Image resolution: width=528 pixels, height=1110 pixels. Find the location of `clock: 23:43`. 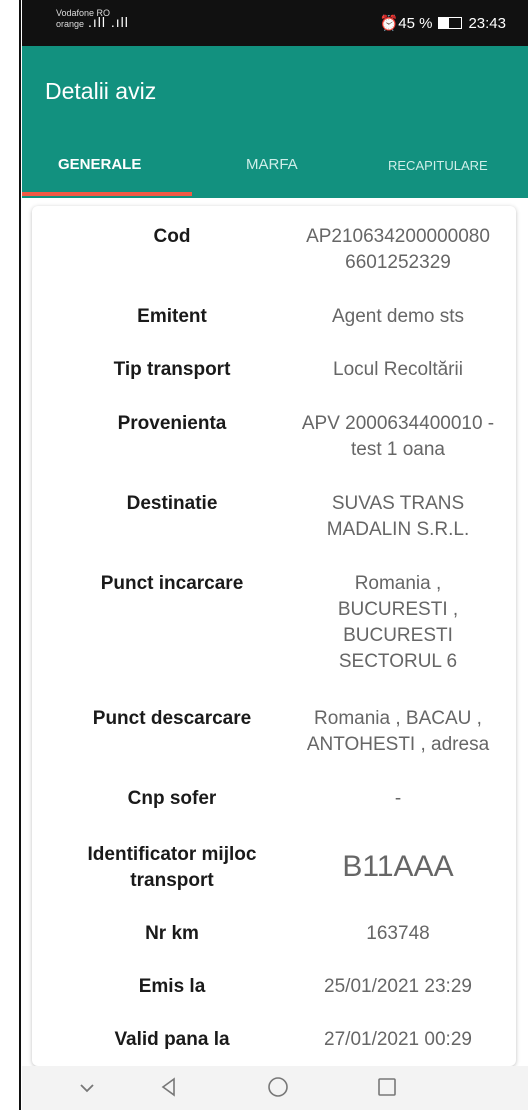

clock: 23:43 is located at coordinates (487, 23).